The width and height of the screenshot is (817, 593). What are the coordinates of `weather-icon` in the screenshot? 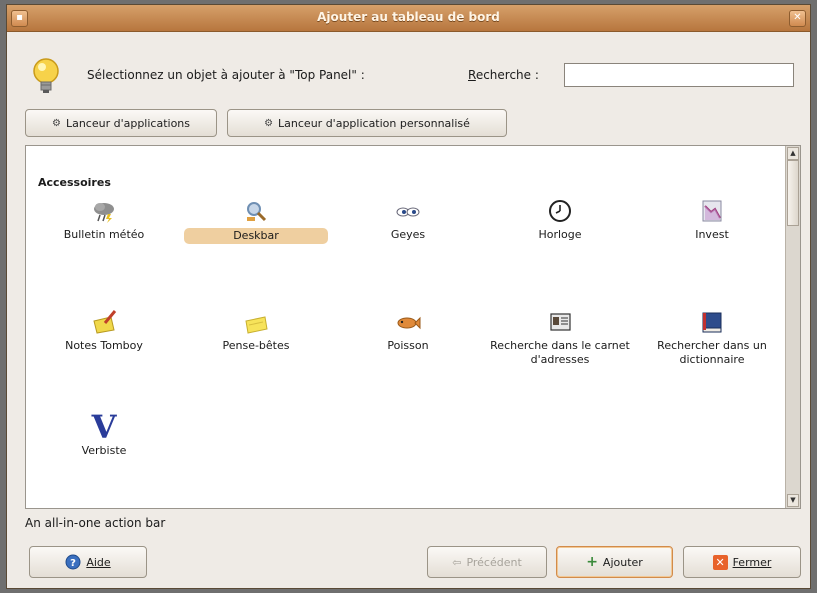 It's located at (104, 213).